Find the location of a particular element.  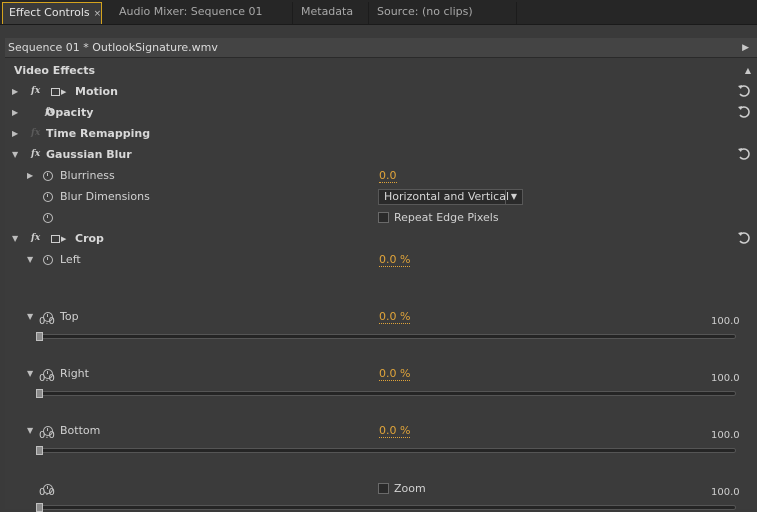

top-value: 0.0 % is located at coordinates (395, 317).